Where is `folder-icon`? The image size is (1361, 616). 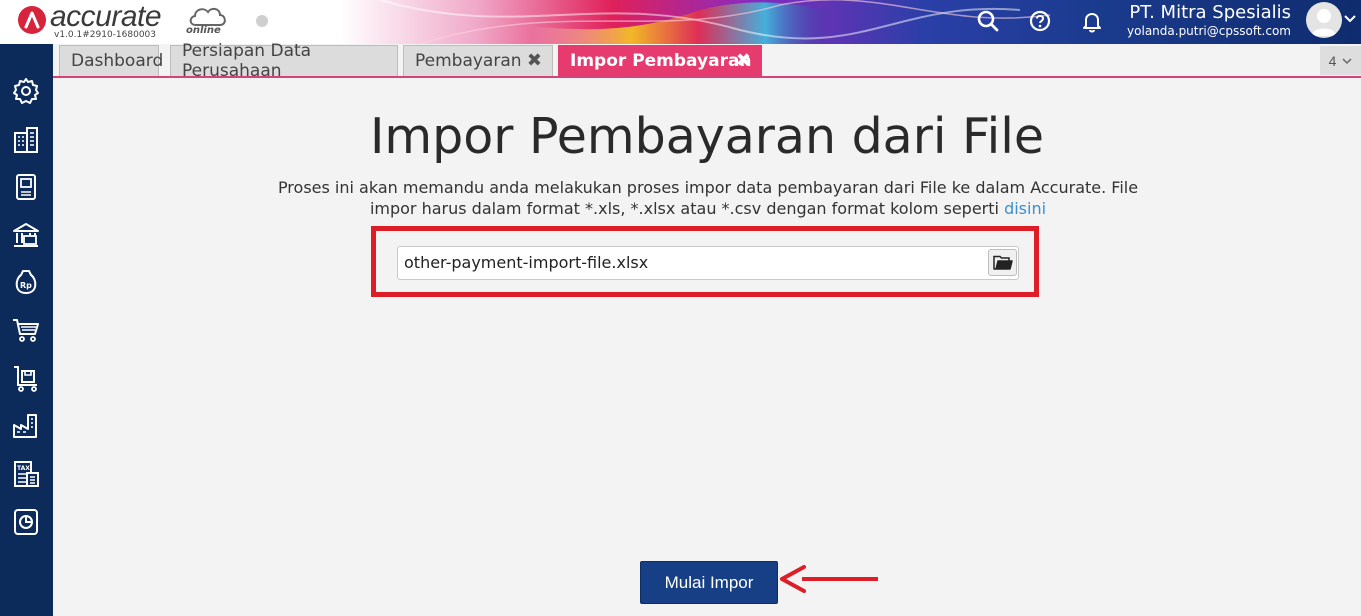 folder-icon is located at coordinates (1002, 262).